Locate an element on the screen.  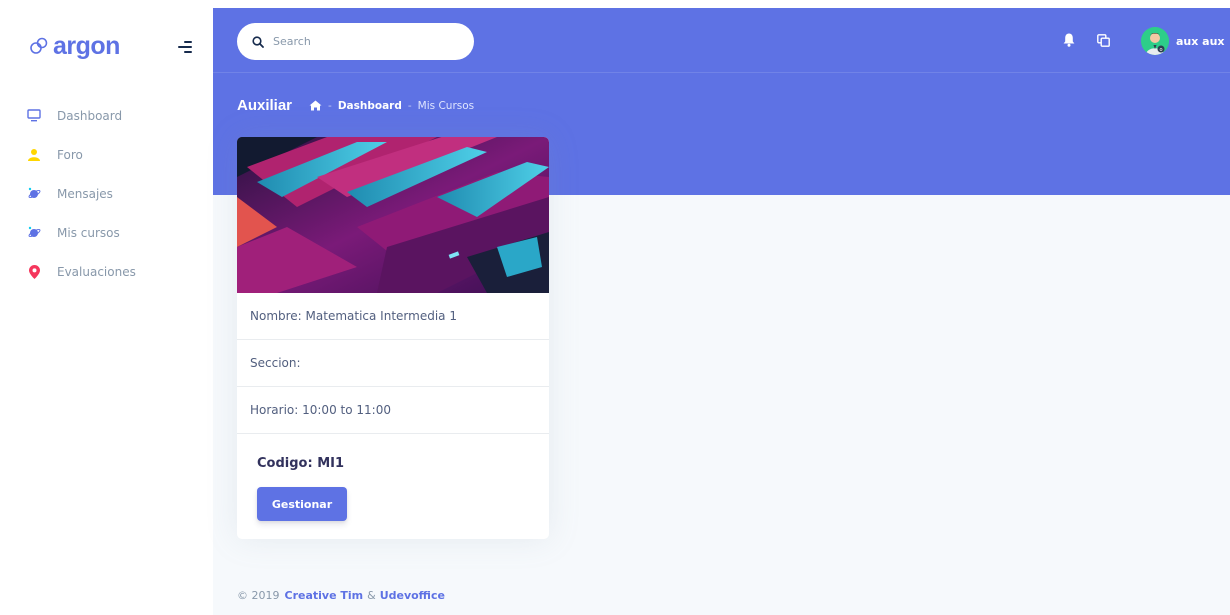
course-horario: Horario: 10:00 to 11:00 is located at coordinates (393, 410).